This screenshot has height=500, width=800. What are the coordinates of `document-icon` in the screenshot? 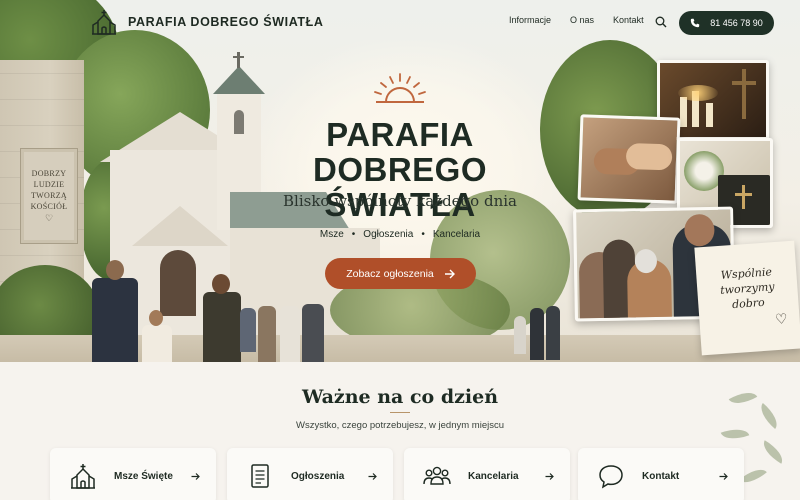 It's located at (260, 476).